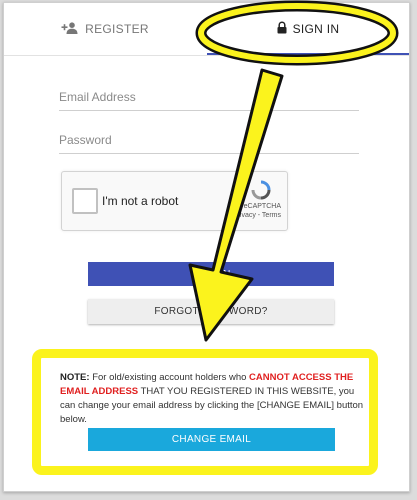 This screenshot has width=417, height=500. What do you see at coordinates (211, 311) in the screenshot?
I see `forgot-password-button: FORGOT PASSWORD?` at bounding box center [211, 311].